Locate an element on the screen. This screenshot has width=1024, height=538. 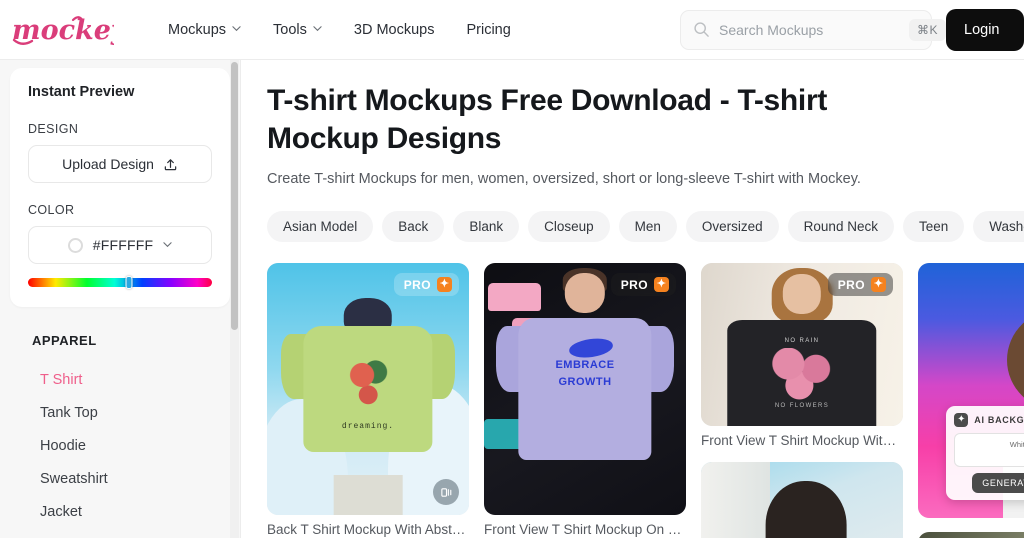
mockup-thumbnail: dreaming. PRO ✦ is located at coordinates (368, 389).